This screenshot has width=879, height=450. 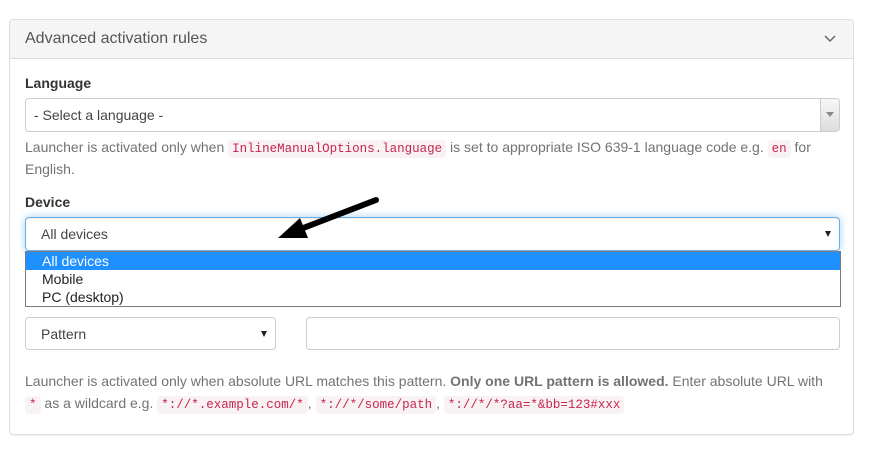 I want to click on code-inline-wildcard: *, so click(x=33, y=405).